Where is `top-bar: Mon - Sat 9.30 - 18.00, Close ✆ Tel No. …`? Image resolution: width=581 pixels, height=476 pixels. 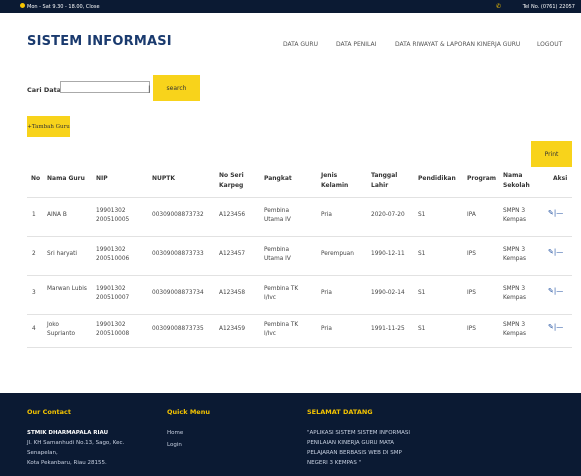
top-bar: Mon - Sat 9.30 - 18.00, Close ✆ Tel No. … is located at coordinates (290, 6).